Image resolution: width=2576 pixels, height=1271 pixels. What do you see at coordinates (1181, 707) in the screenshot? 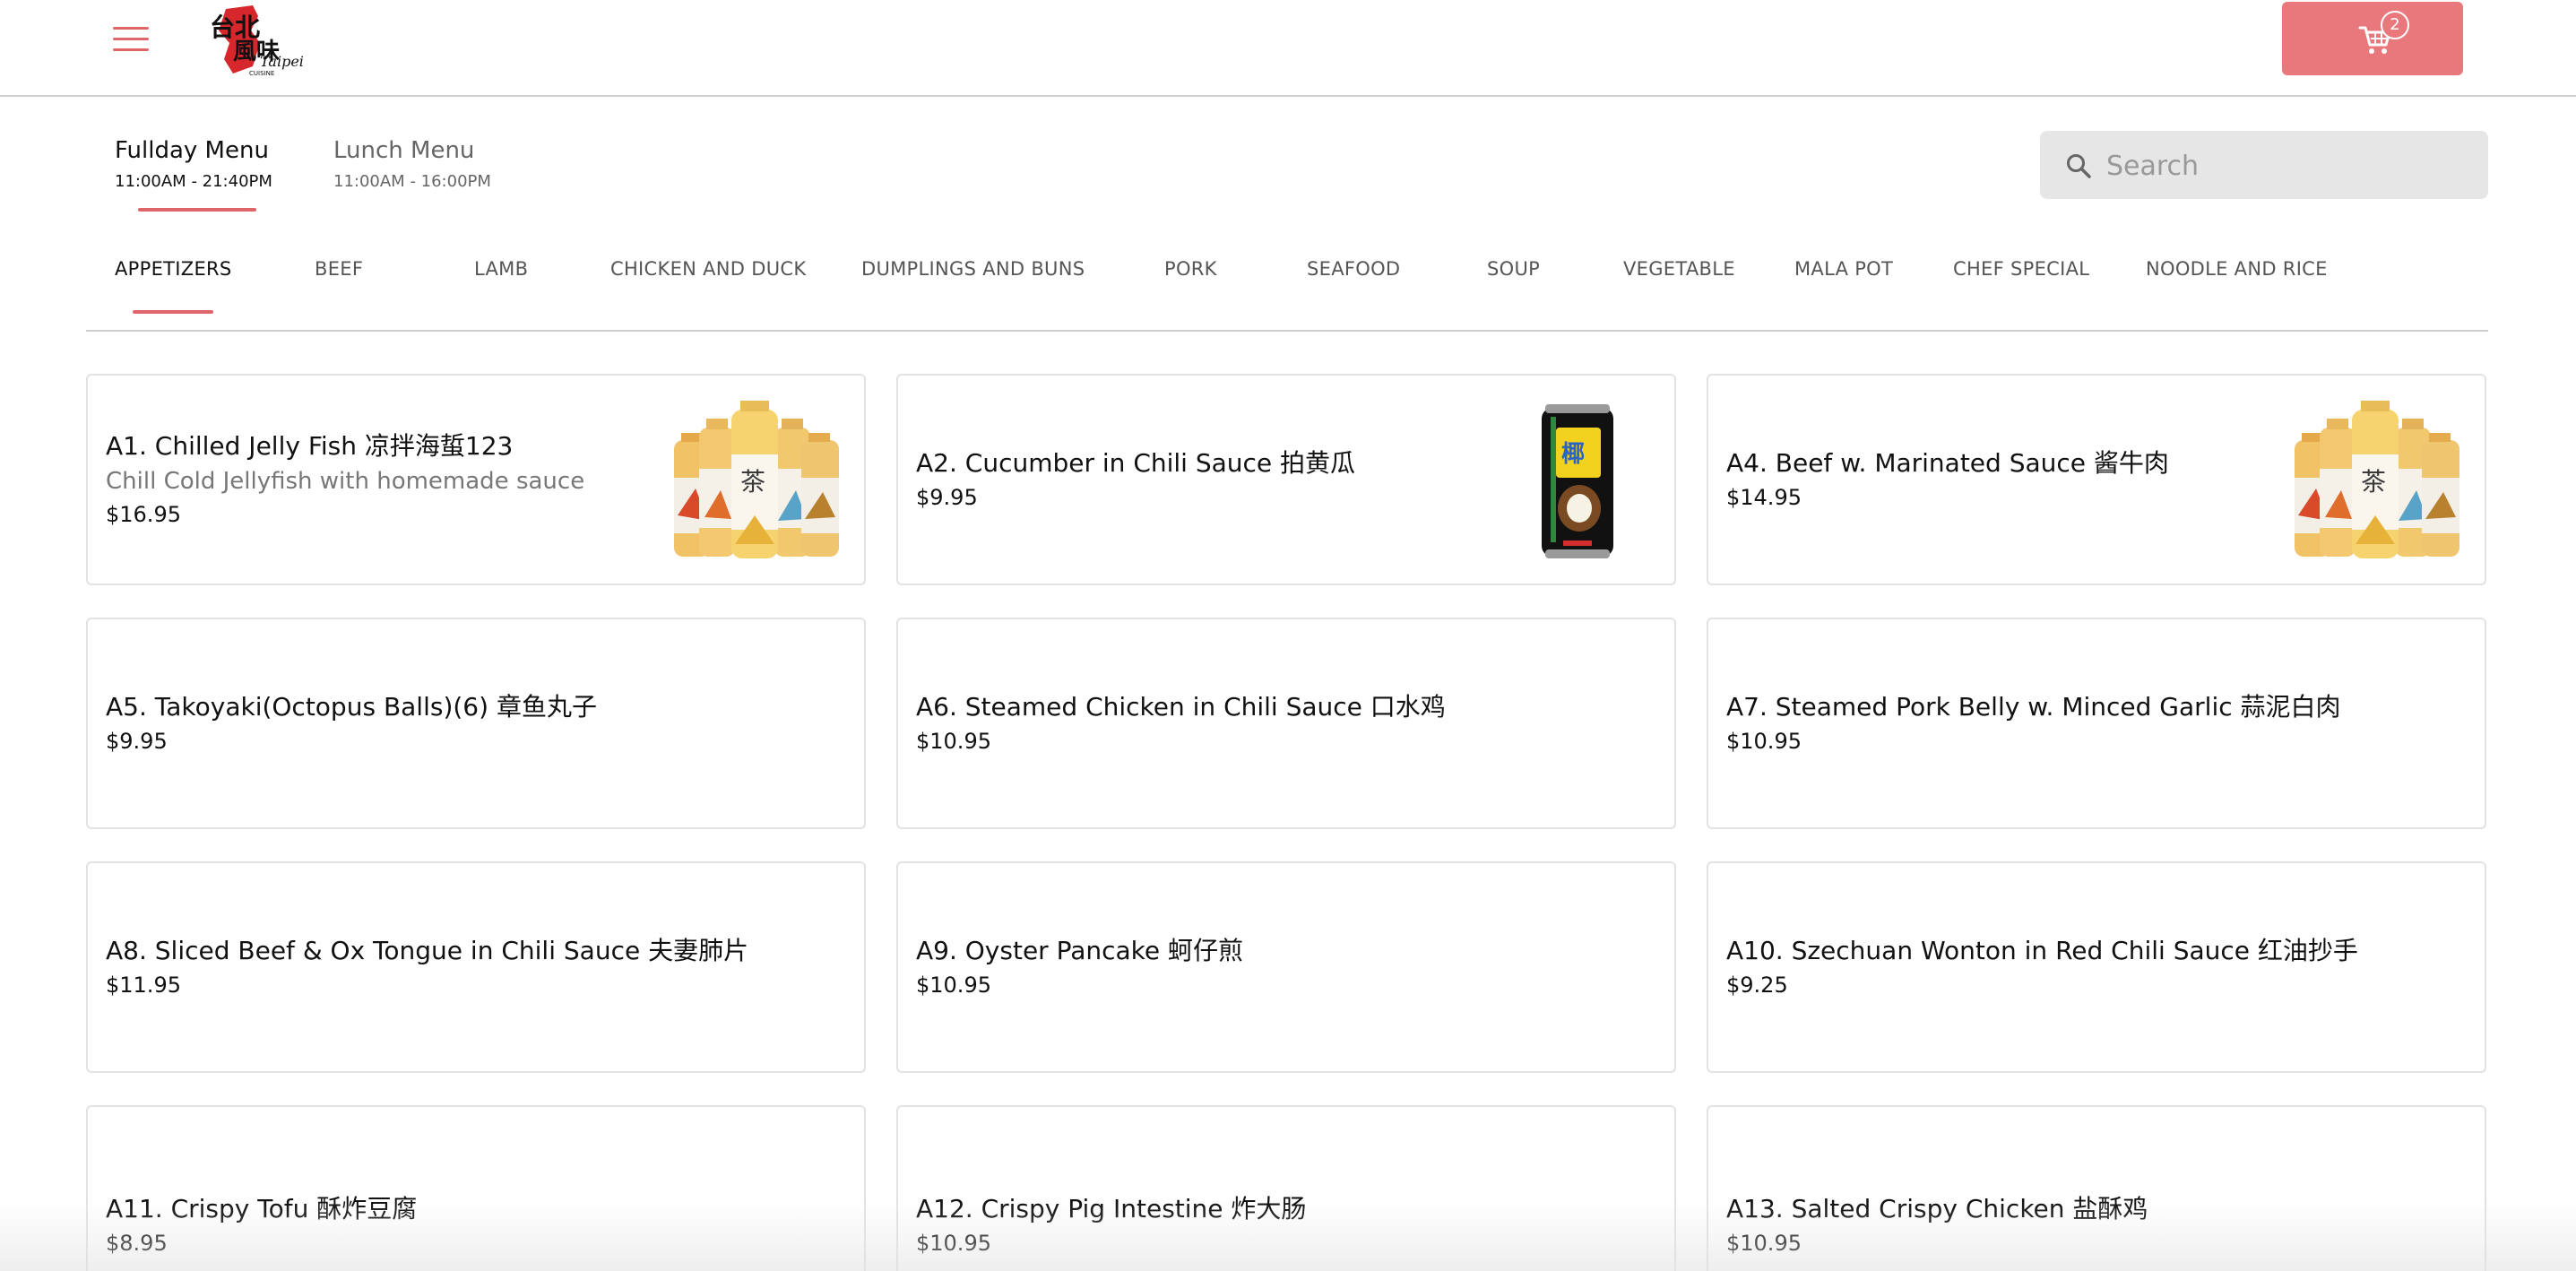
I see `item-title: A6. Steamed Chicken in Chili Sauce 口水鸡` at bounding box center [1181, 707].